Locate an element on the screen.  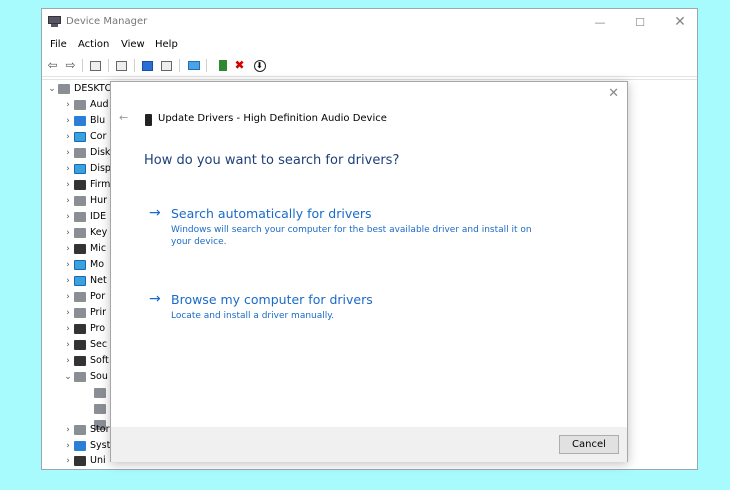
menu-action: Action is located at coordinates (93, 44).